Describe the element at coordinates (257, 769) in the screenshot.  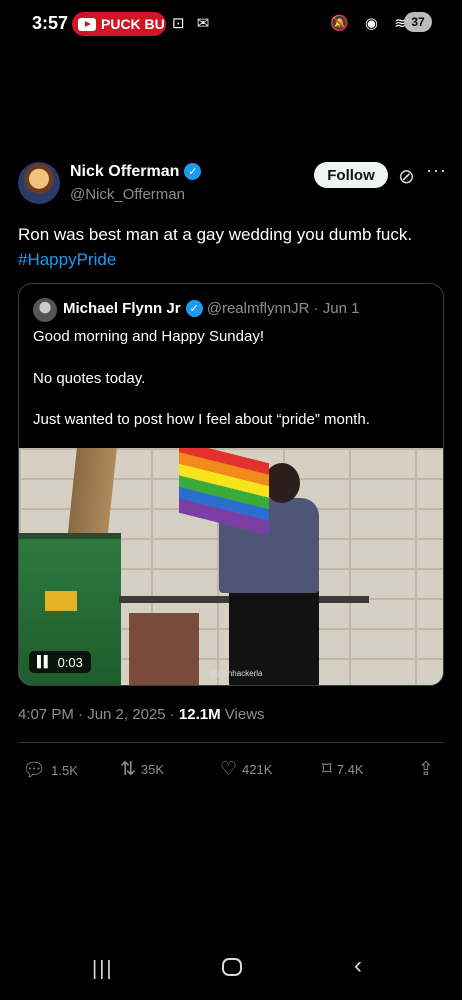
I see `like-count: 421K` at that location.